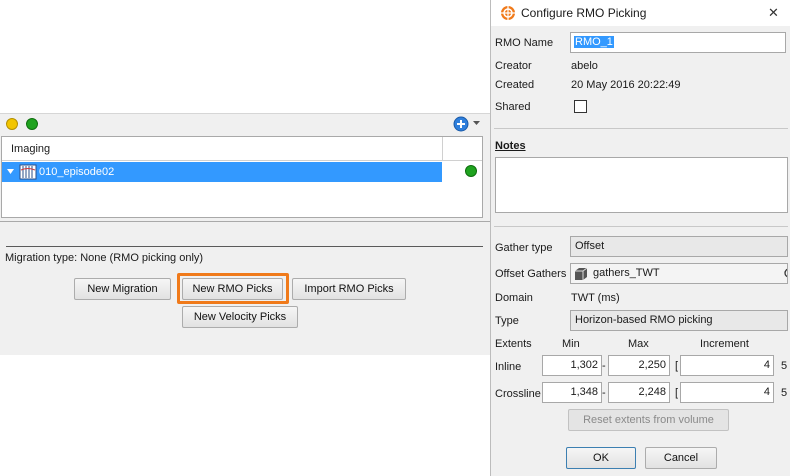  What do you see at coordinates (639, 365) in the screenshot?
I see `inline-max-input: 2,250` at bounding box center [639, 365].